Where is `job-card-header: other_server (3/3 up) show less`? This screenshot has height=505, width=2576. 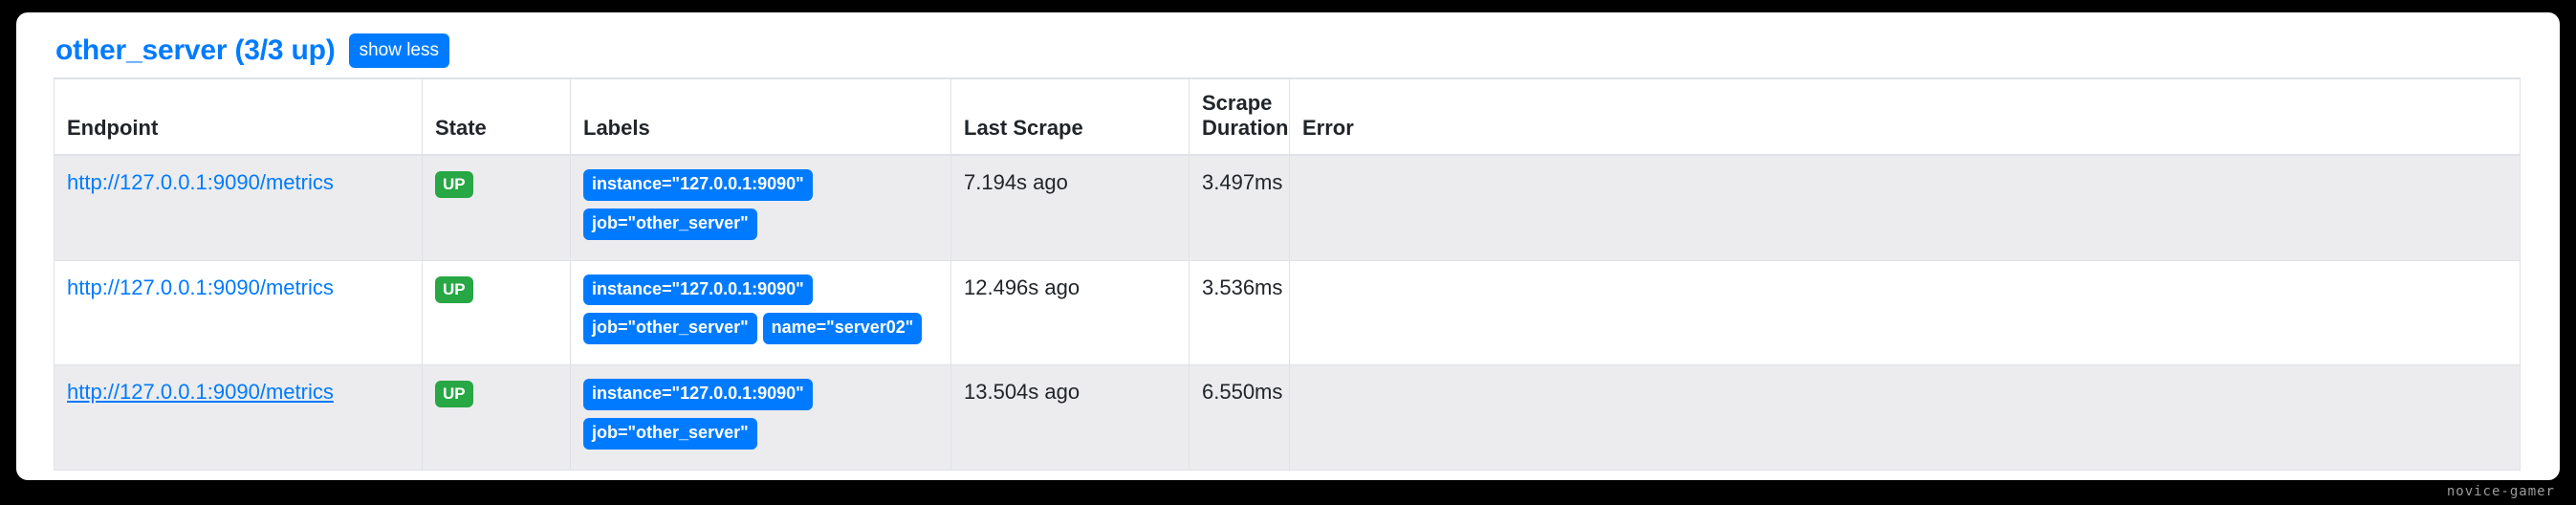
job-card-header: other_server (3/3 up) show less is located at coordinates (1288, 44).